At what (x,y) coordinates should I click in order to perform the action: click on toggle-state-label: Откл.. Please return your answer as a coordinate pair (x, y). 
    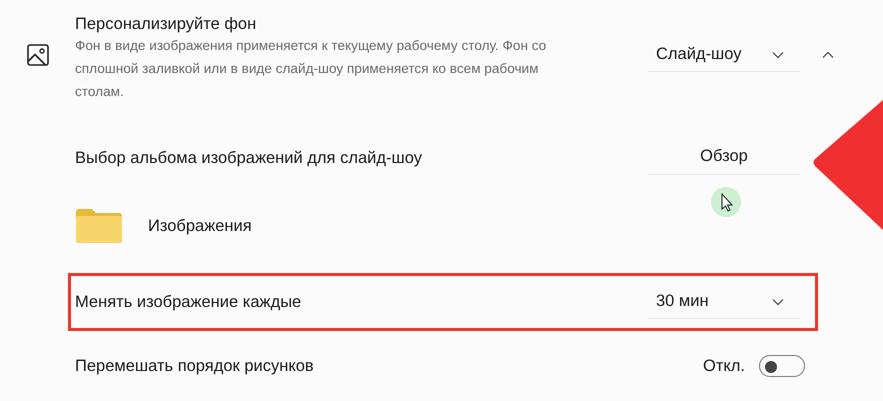
    Looking at the image, I should click on (723, 366).